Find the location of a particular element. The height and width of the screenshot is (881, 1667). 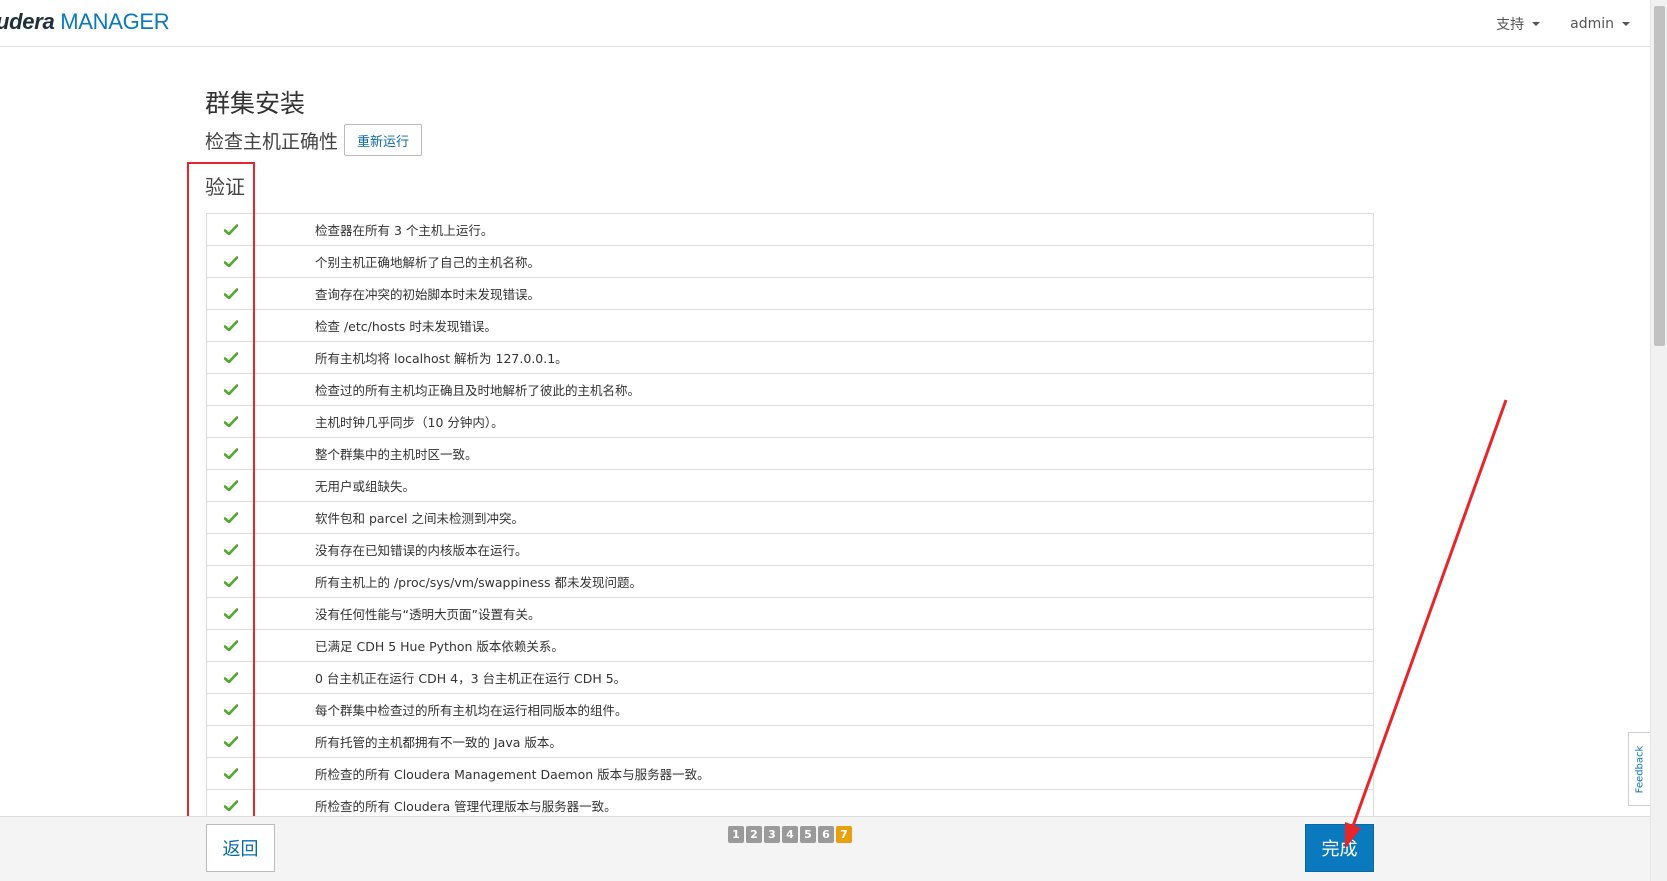

check-row: 所有主机均将 localhost 解析为 127.0.0.1。 is located at coordinates (790, 358).